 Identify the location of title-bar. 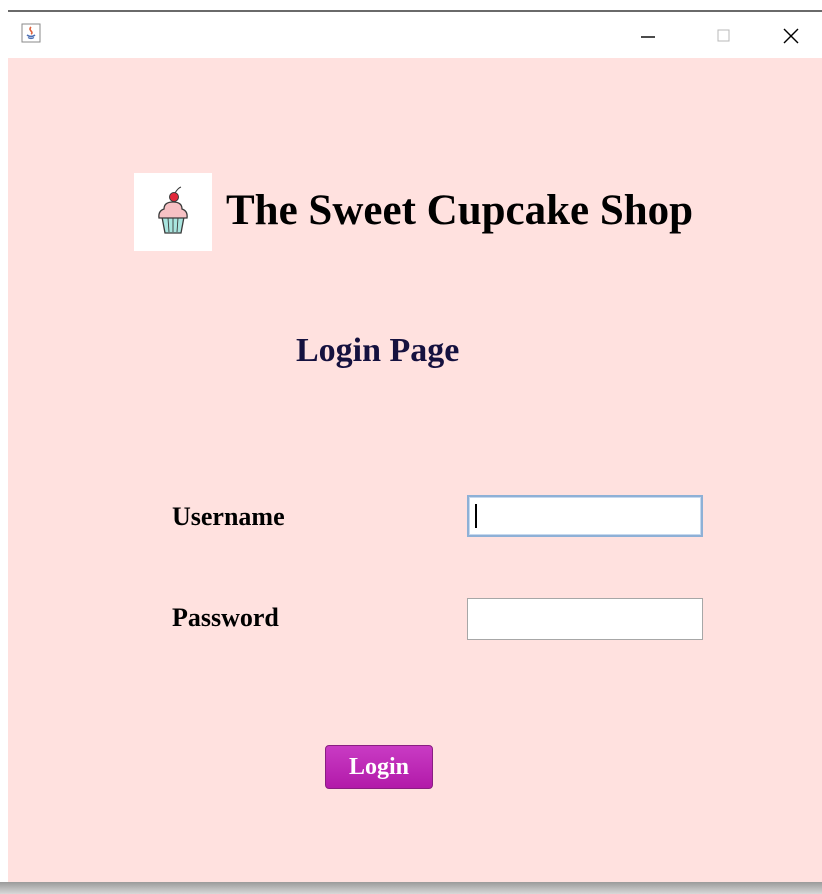
(415, 35).